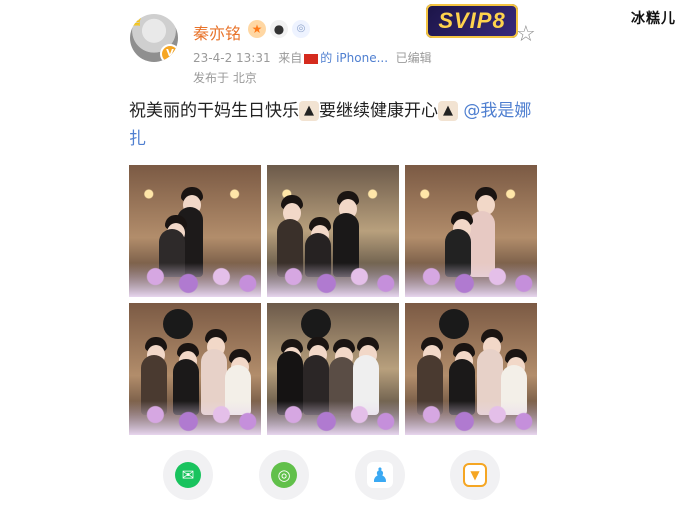  I want to click on fire-badge-icon: ★, so click(257, 29).